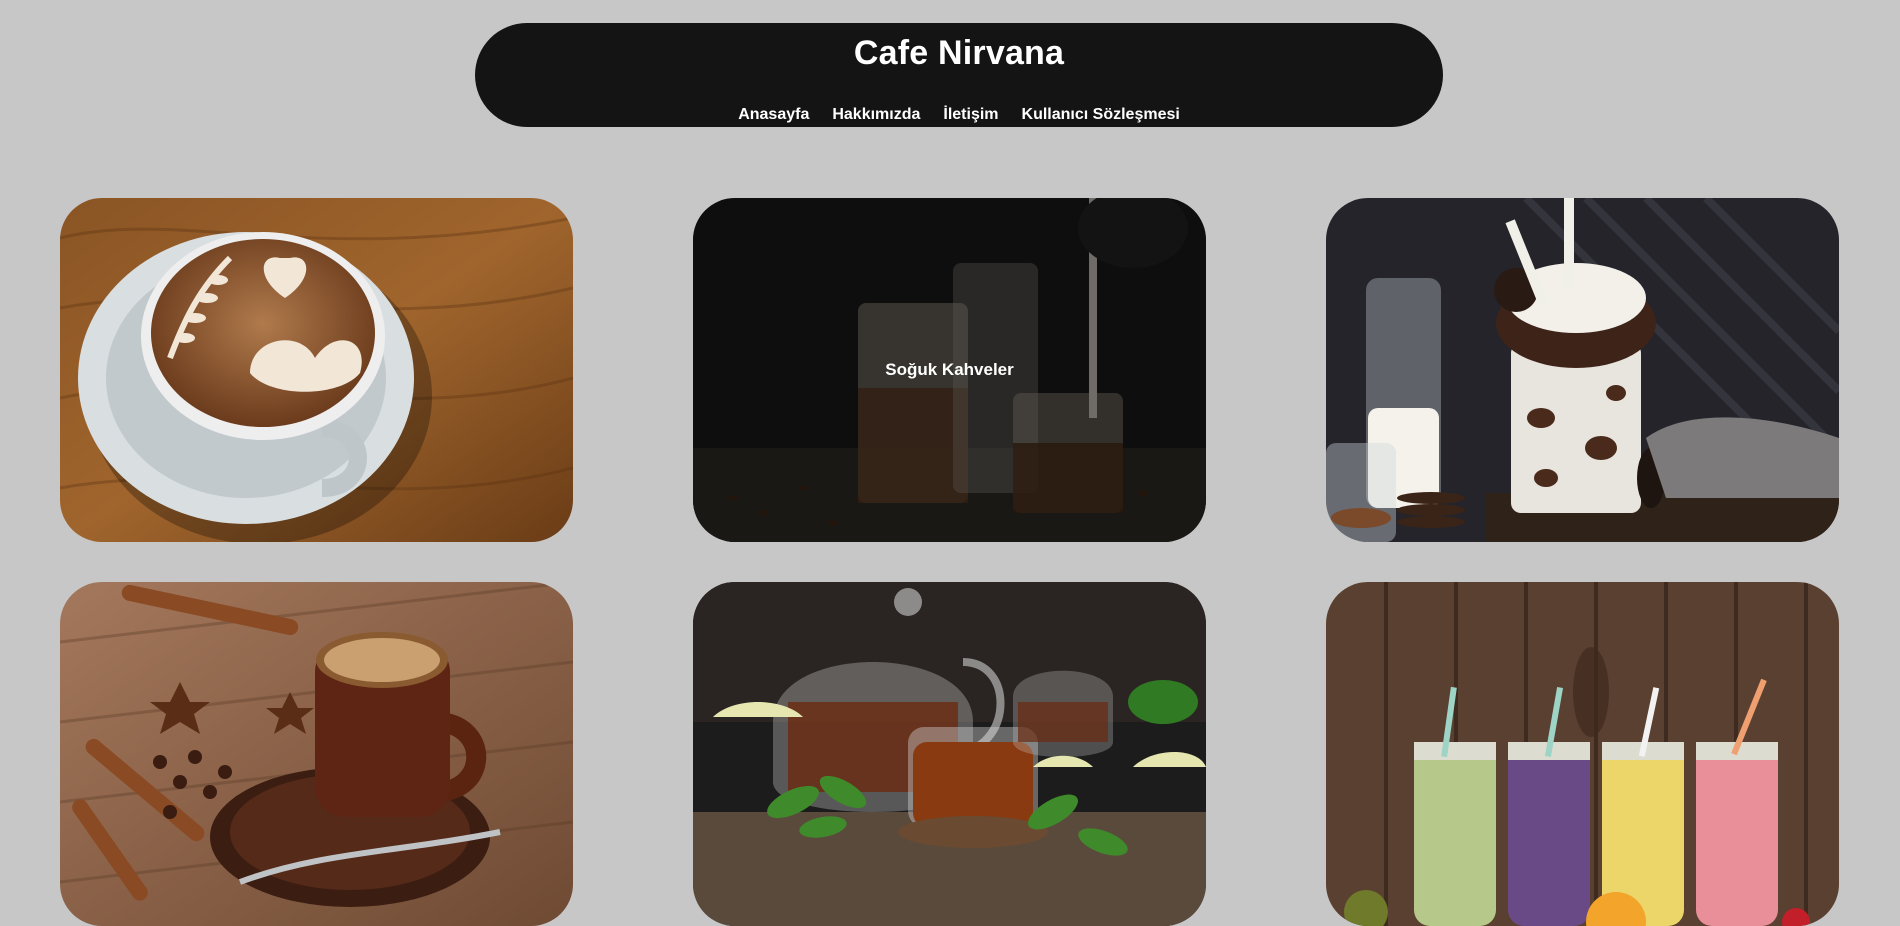 Image resolution: width=1900 pixels, height=926 pixels. I want to click on tea-pot-image, so click(949, 754).